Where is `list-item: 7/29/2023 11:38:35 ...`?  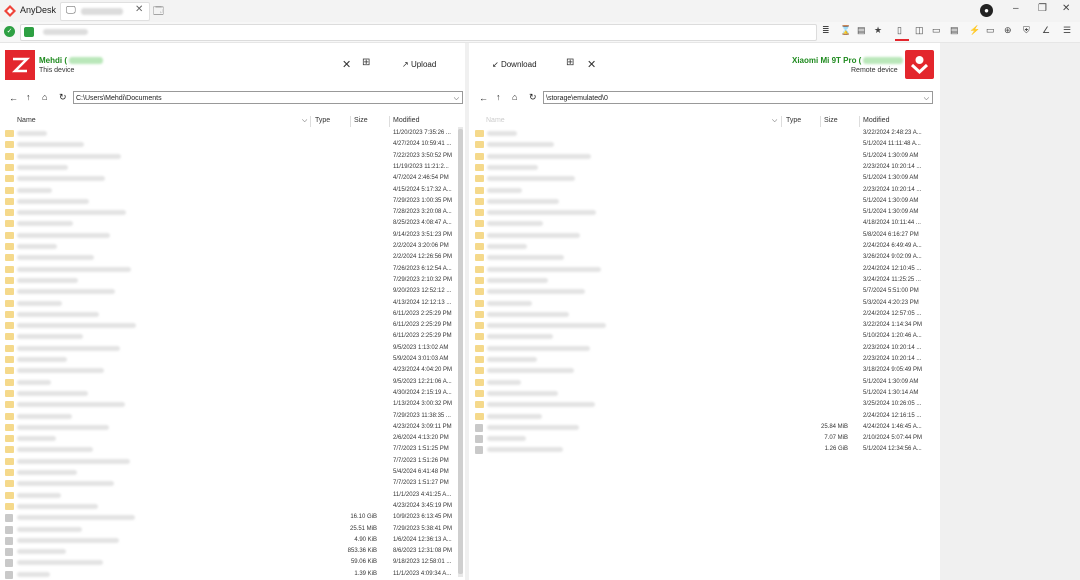
list-item: 7/29/2023 11:38:35 ... is located at coordinates (234, 416).